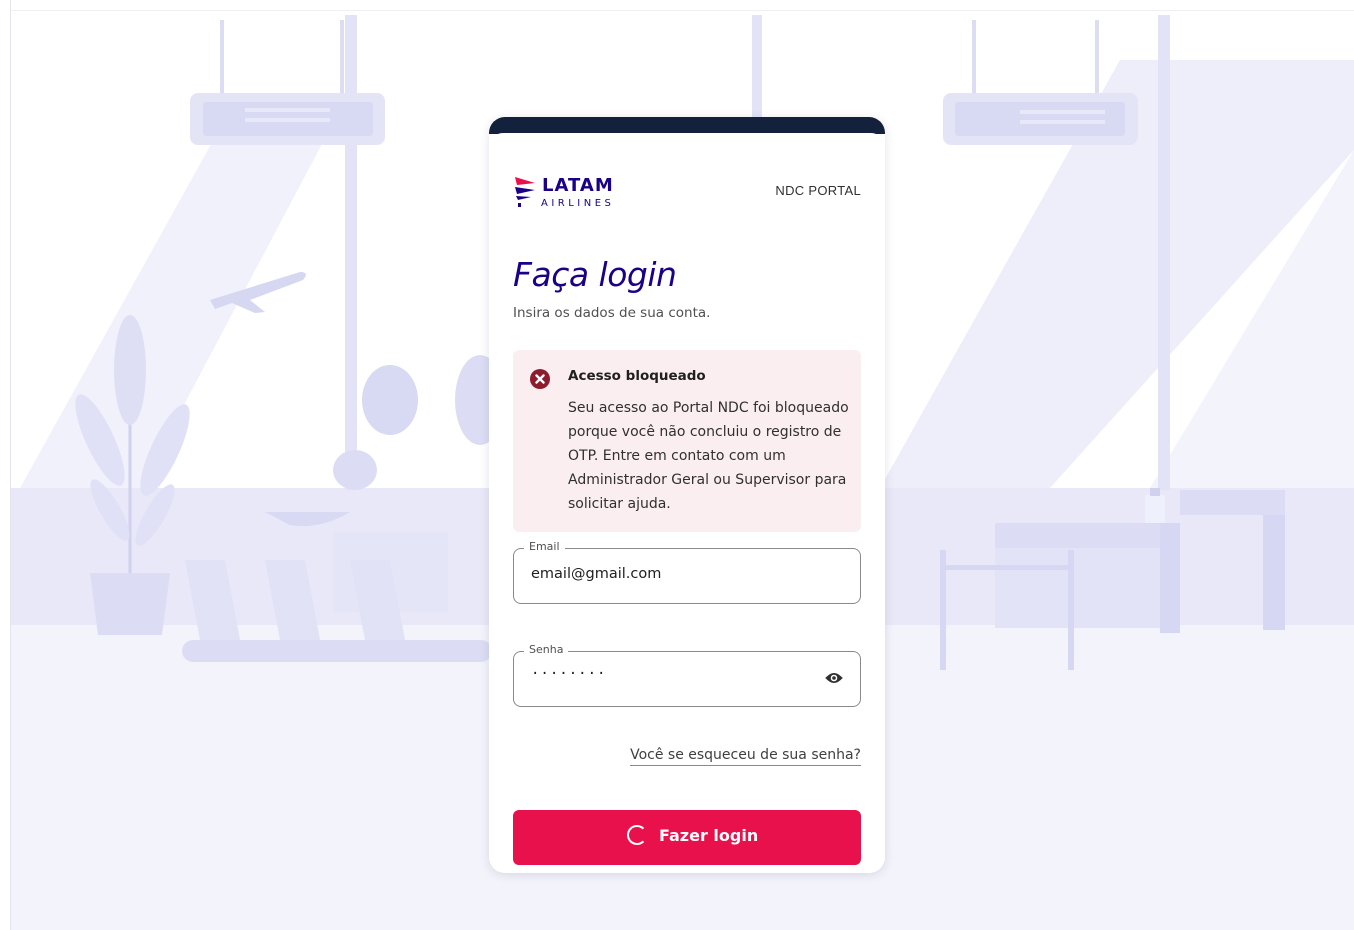 The image size is (1354, 930). I want to click on password-field: Senha ········, so click(687, 675).